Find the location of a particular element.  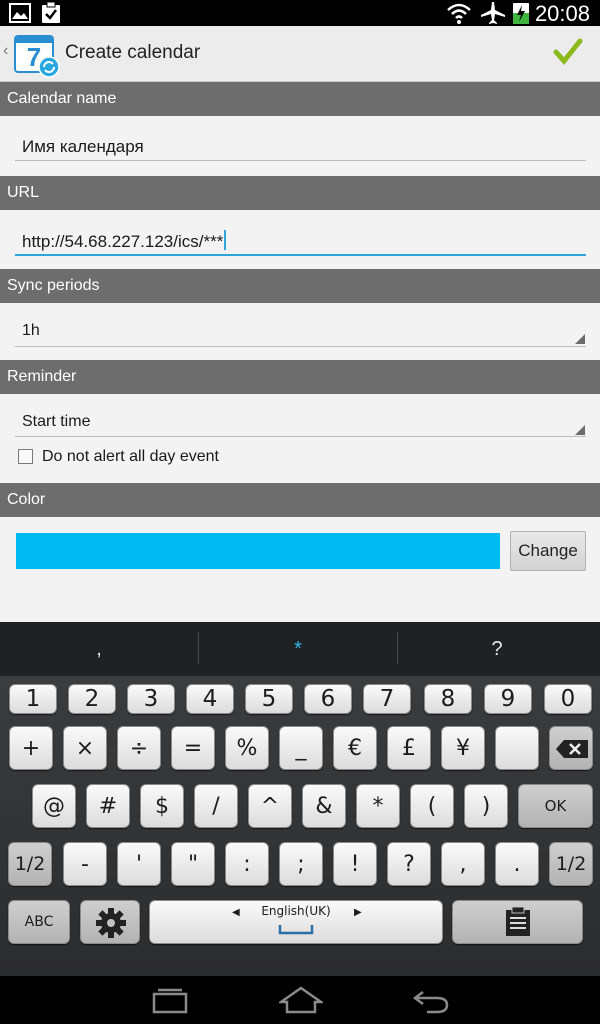

suggestion-item: * is located at coordinates (298, 649).